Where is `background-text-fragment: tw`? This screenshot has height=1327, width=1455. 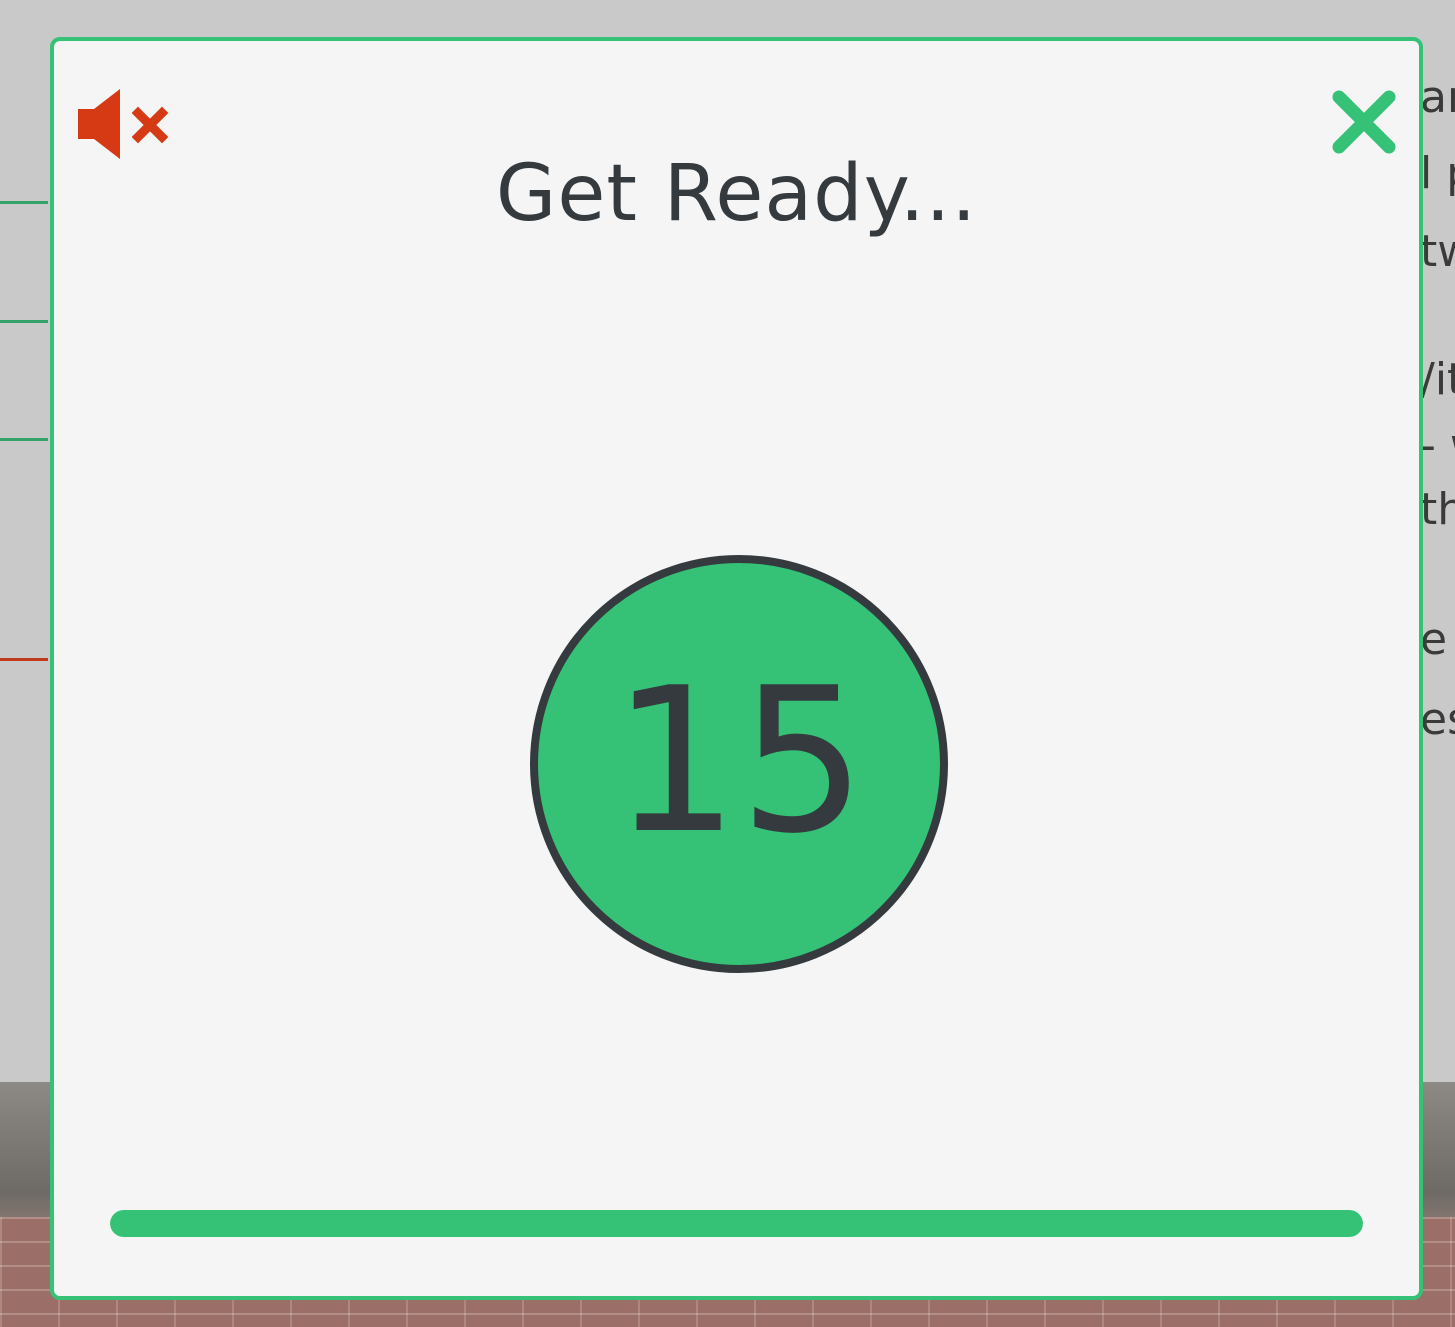
background-text-fragment: tw is located at coordinates (1437, 252).